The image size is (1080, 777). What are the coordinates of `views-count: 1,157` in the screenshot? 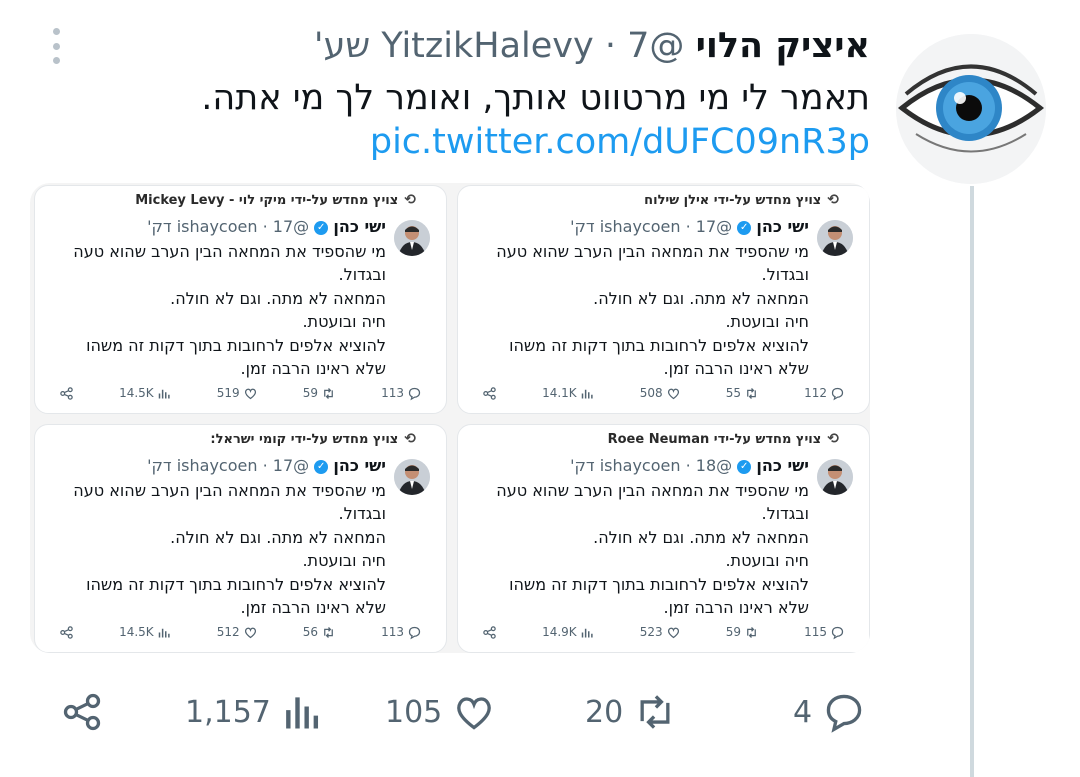 It's located at (228, 712).